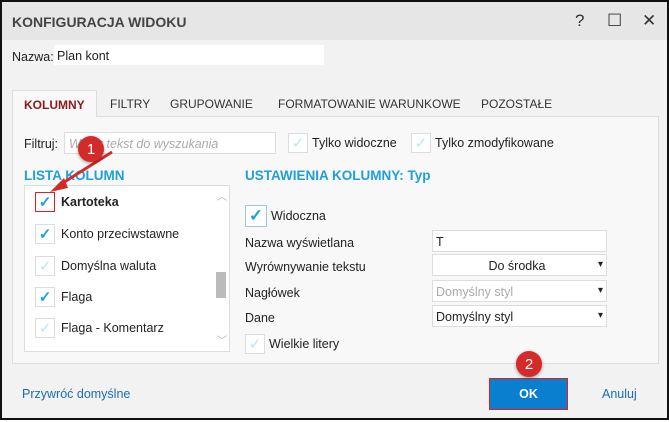  I want to click on annotation-arrow, so click(81, 171).